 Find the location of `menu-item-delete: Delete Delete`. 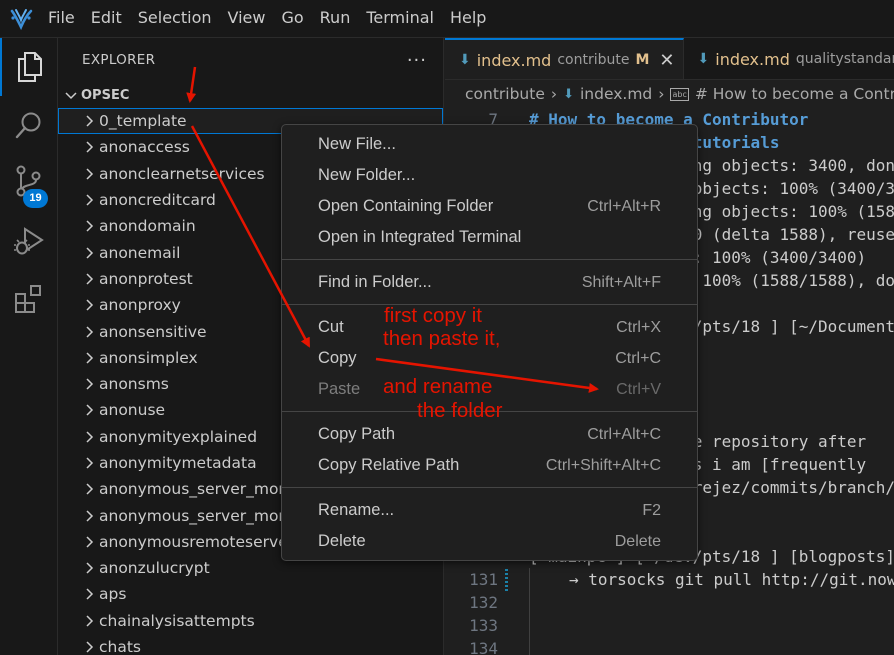

menu-item-delete: Delete Delete is located at coordinates (489, 541).